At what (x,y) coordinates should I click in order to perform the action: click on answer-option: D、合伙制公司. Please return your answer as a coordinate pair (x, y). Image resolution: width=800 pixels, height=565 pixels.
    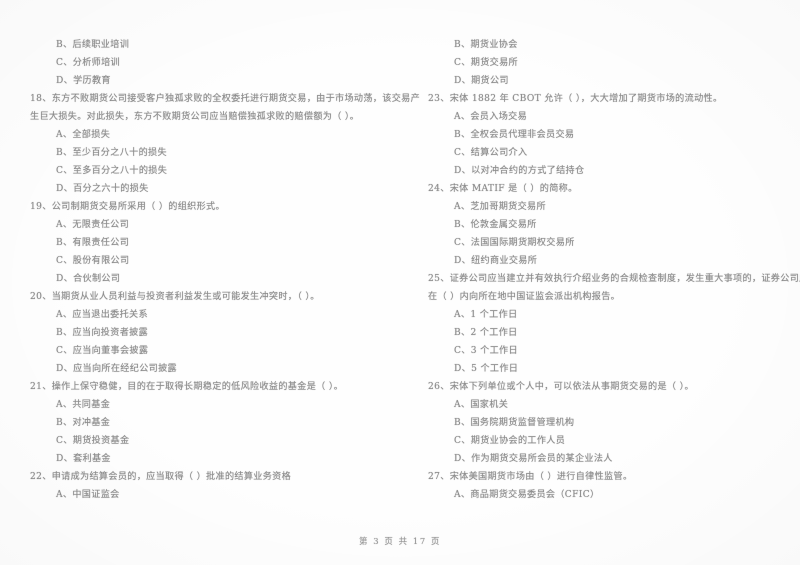
    Looking at the image, I should click on (209, 279).